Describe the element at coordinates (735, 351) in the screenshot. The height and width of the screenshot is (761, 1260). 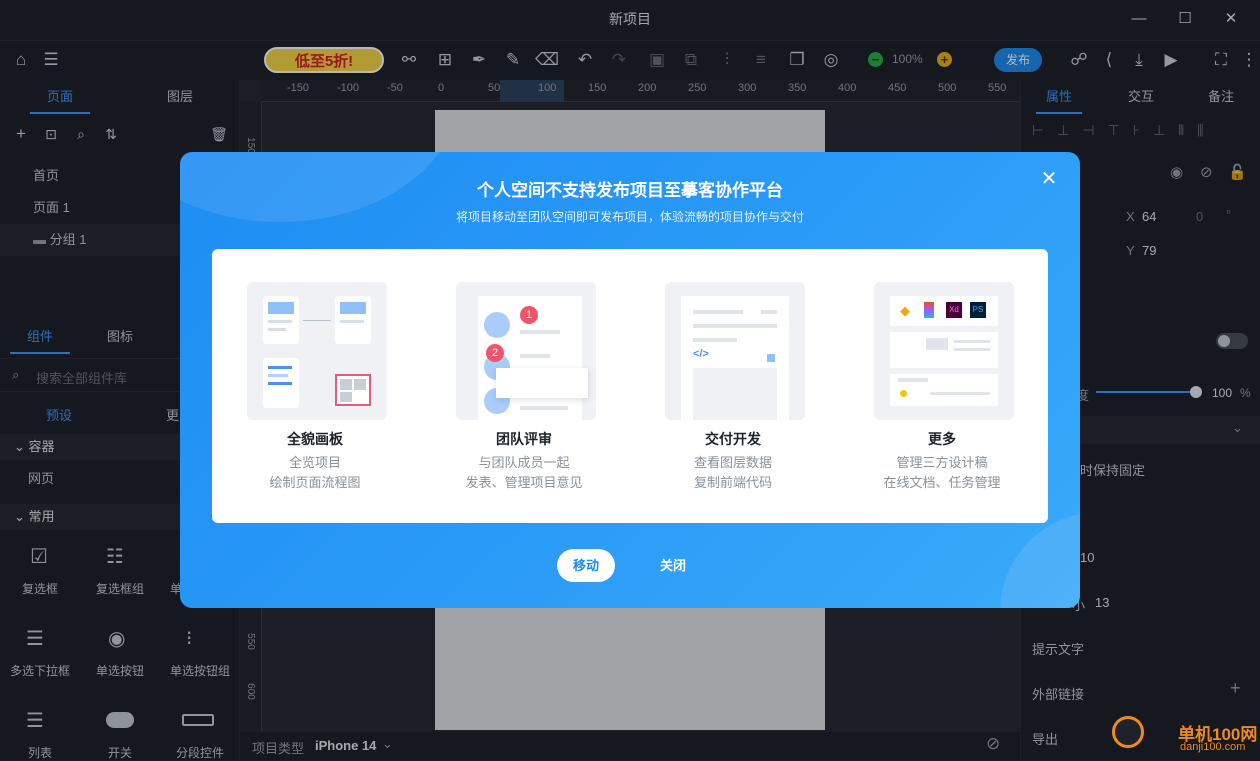
I see `handoff-illustration: </>` at that location.